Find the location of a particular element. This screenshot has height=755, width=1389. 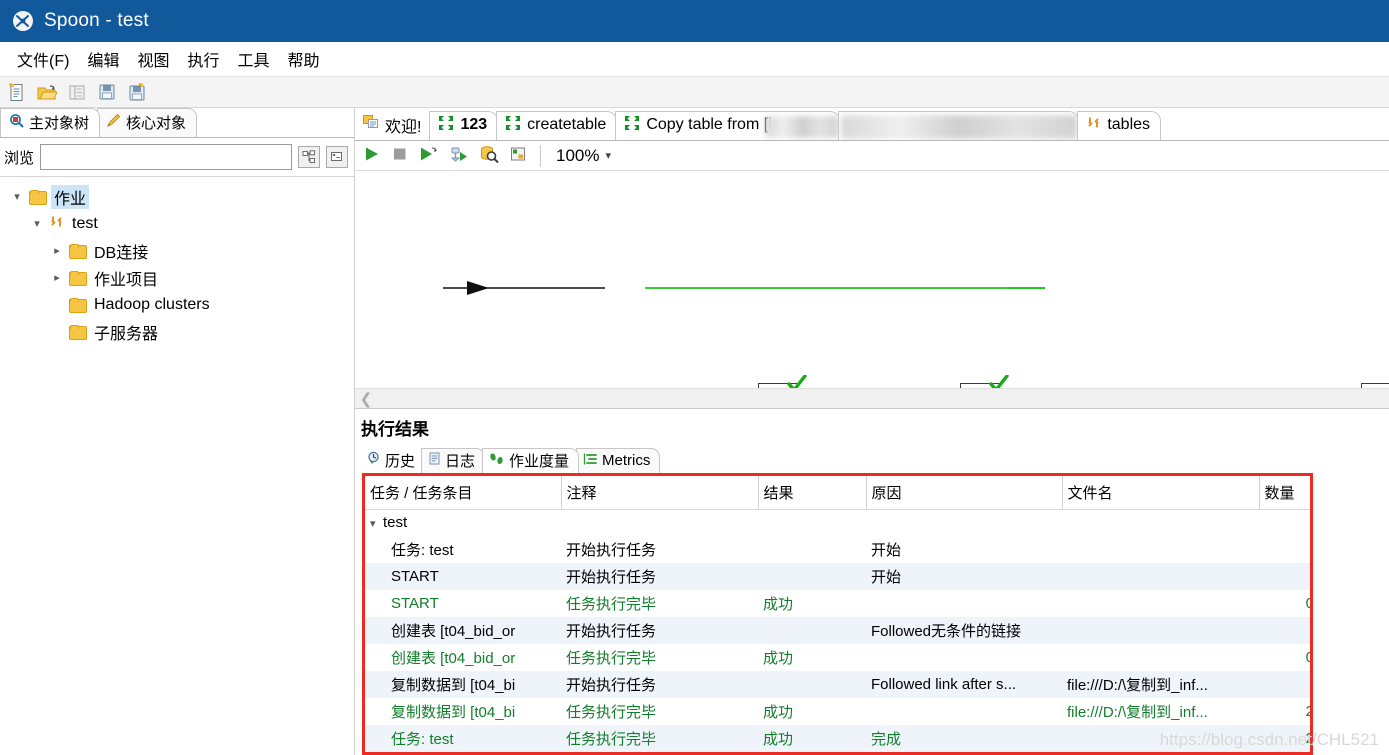

cell-count is located at coordinates (1284, 549).